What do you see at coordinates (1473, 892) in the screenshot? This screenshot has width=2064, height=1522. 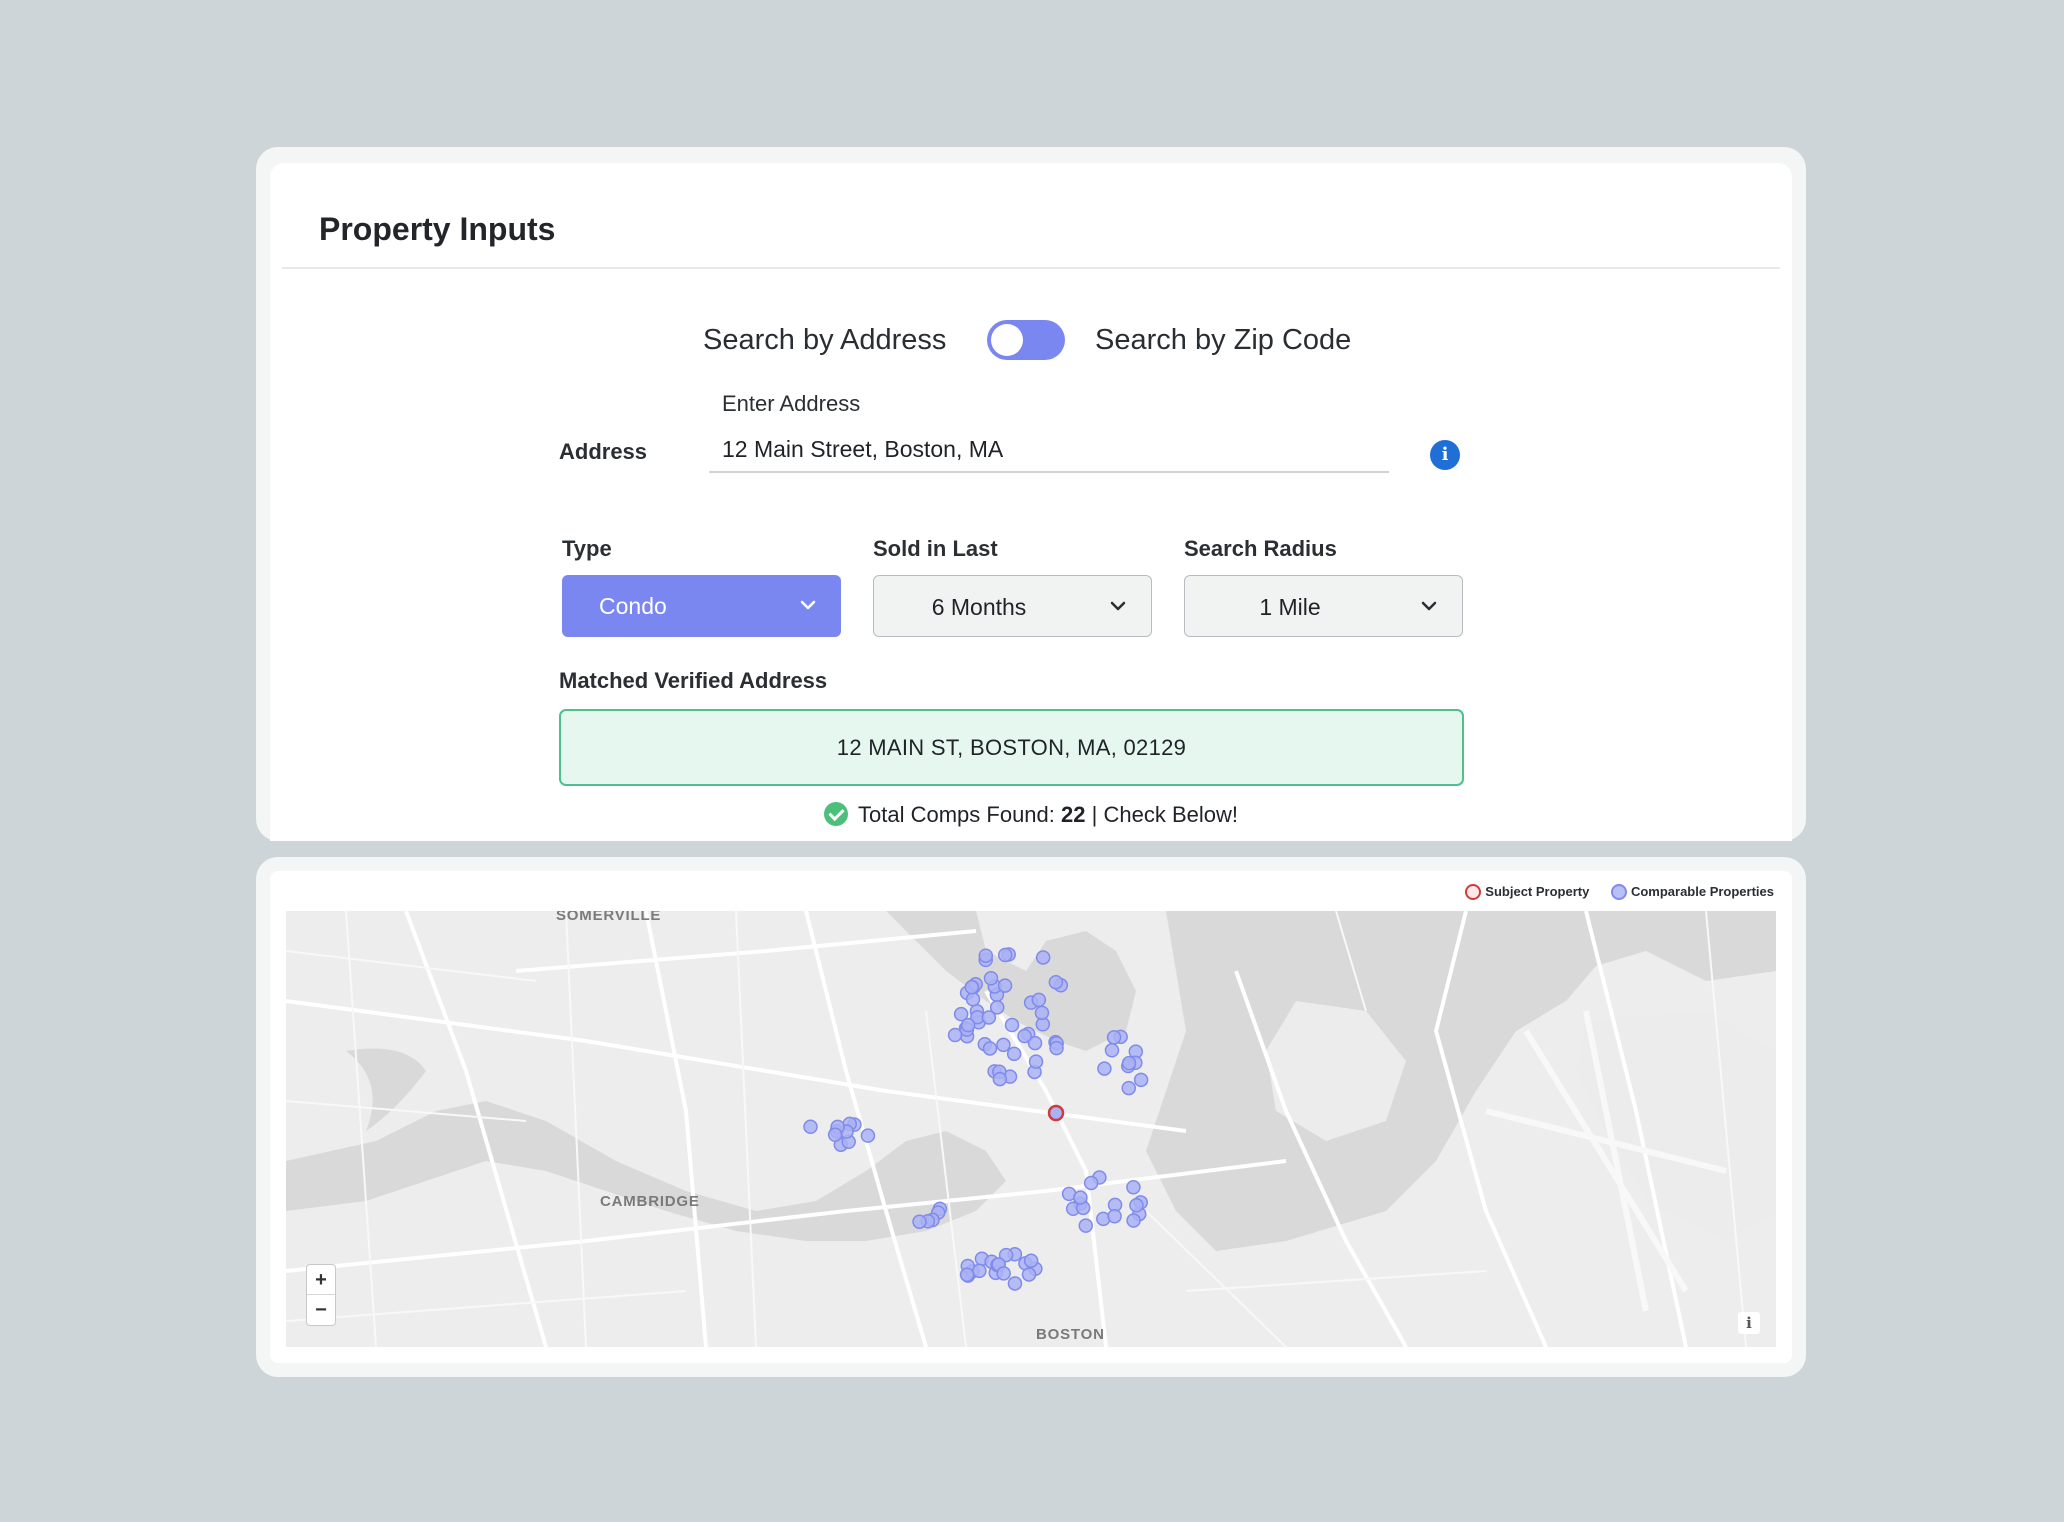 I see `subject-marker-icon` at bounding box center [1473, 892].